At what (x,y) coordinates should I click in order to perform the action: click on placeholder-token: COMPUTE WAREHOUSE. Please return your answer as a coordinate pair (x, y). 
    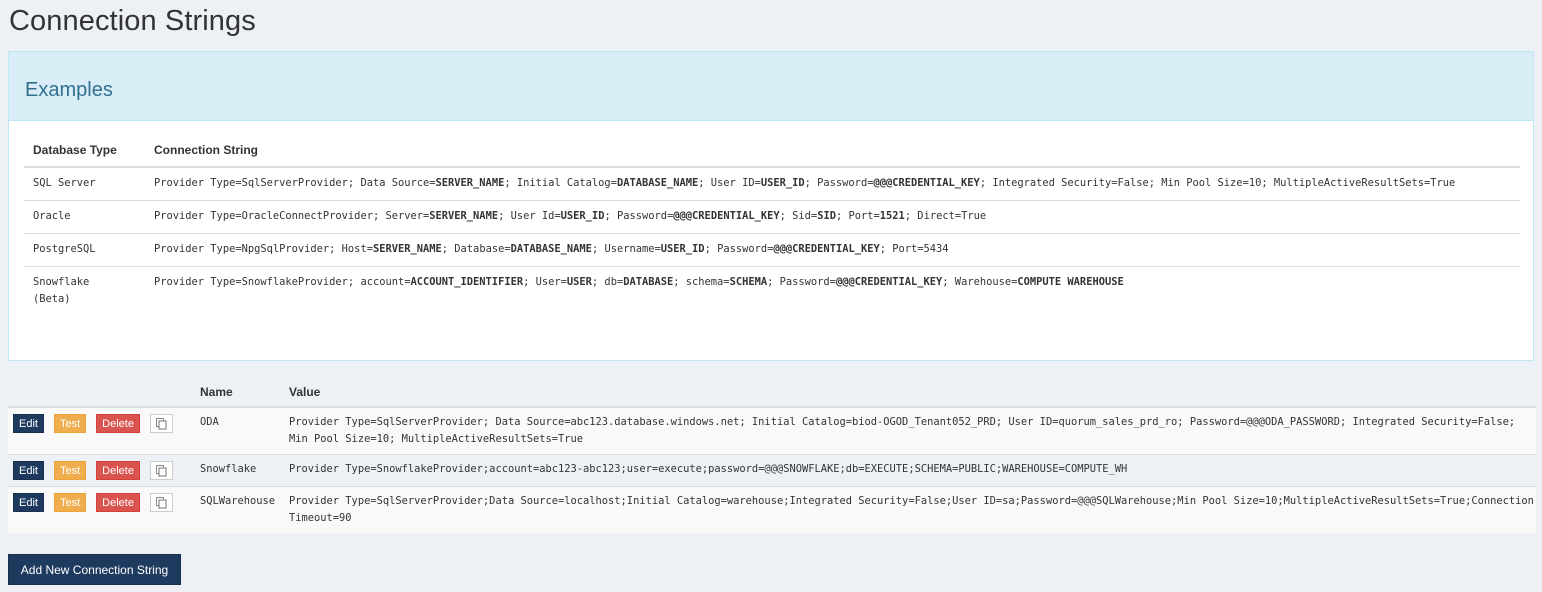
    Looking at the image, I should click on (1070, 282).